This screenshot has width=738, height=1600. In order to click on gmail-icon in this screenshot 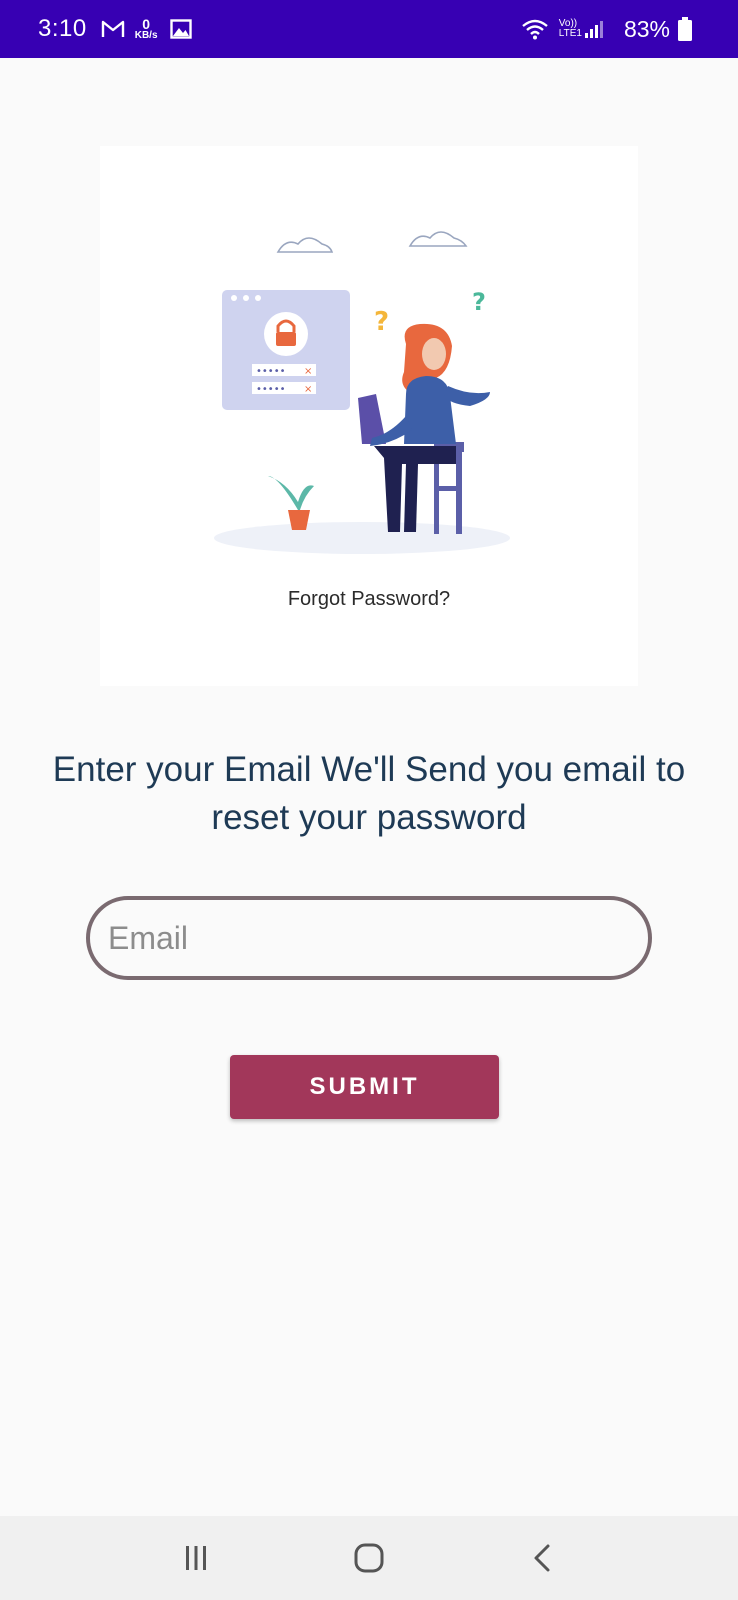, I will do `click(113, 29)`.